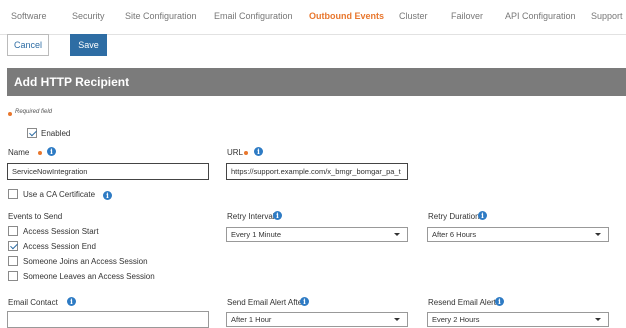 The width and height of the screenshot is (626, 328). What do you see at coordinates (88, 45) in the screenshot?
I see `save-button: Save` at bounding box center [88, 45].